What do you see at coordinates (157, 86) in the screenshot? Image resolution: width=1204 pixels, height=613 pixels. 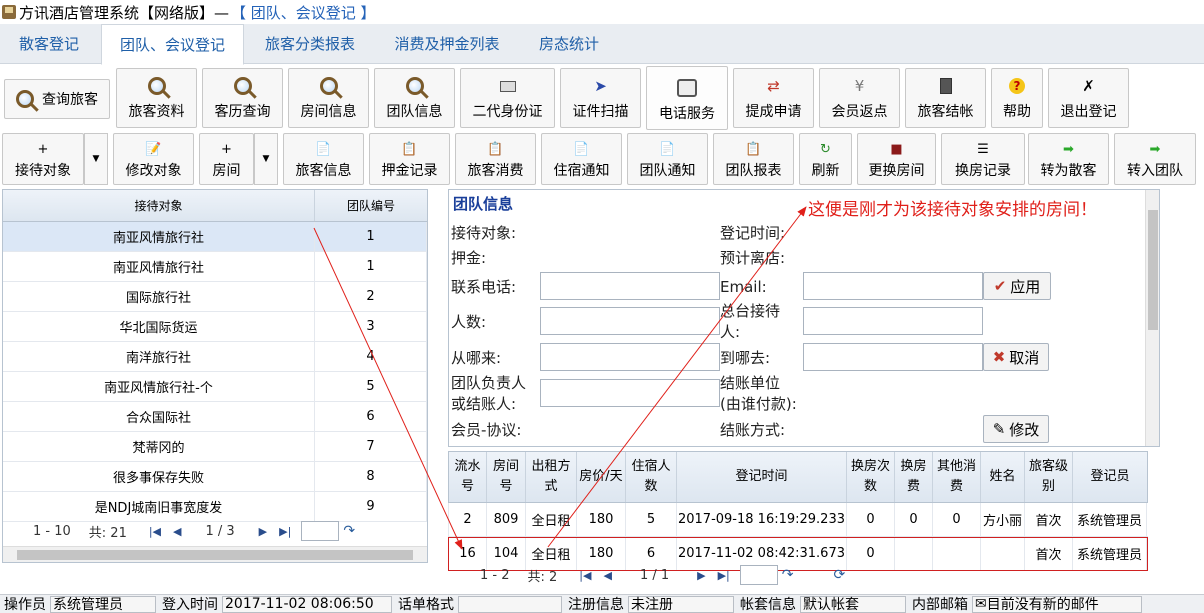 I see `magnifier-icon` at bounding box center [157, 86].